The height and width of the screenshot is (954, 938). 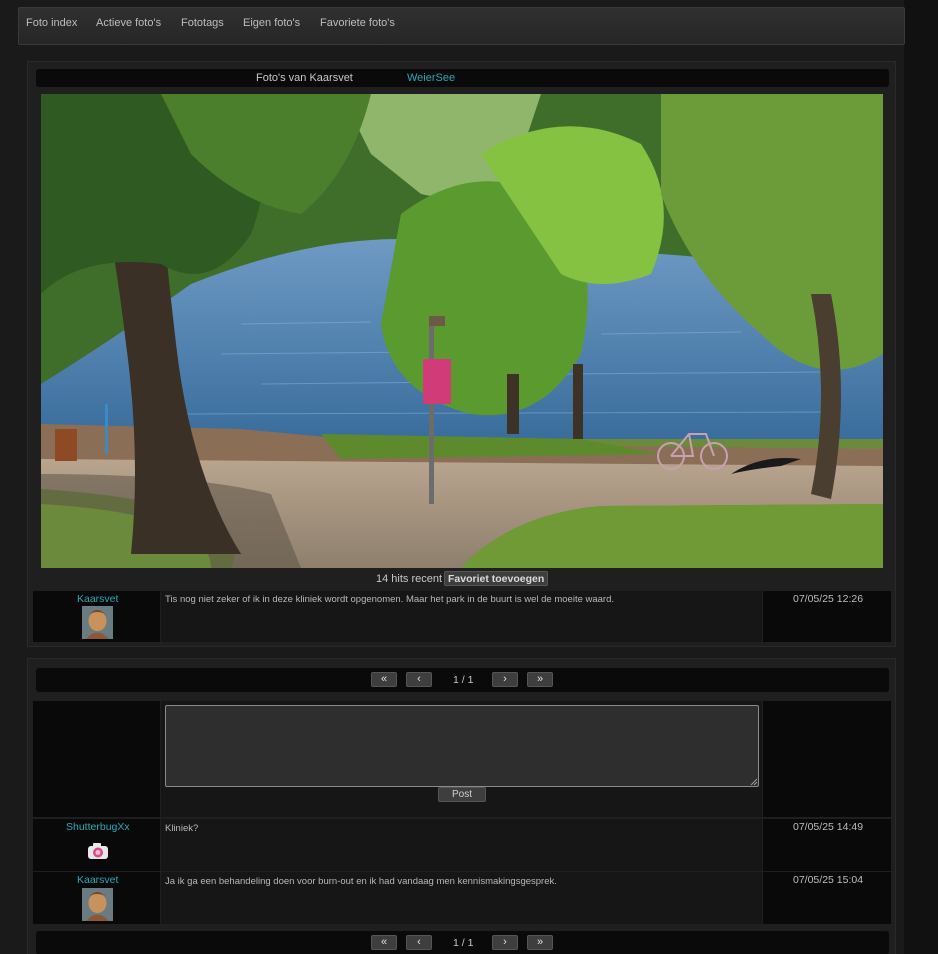 What do you see at coordinates (97, 904) in the screenshot?
I see `comment-avatar` at bounding box center [97, 904].